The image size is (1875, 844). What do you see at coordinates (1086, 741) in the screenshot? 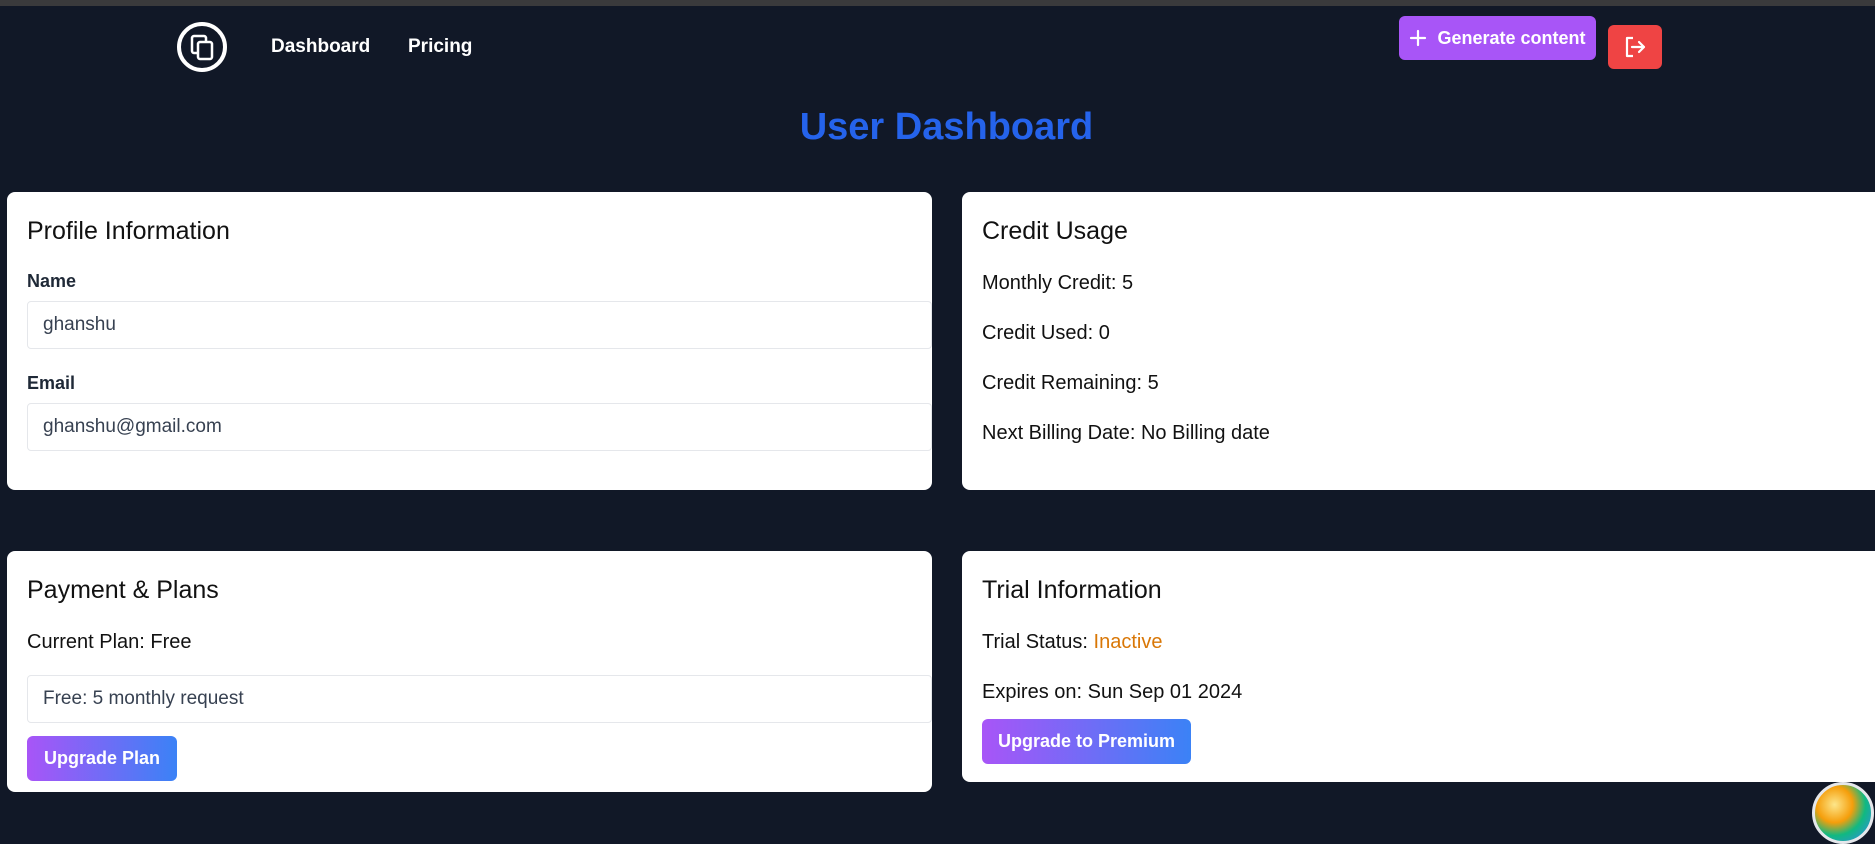
I see `upgrade-premium-button: Upgrade to Premium` at bounding box center [1086, 741].